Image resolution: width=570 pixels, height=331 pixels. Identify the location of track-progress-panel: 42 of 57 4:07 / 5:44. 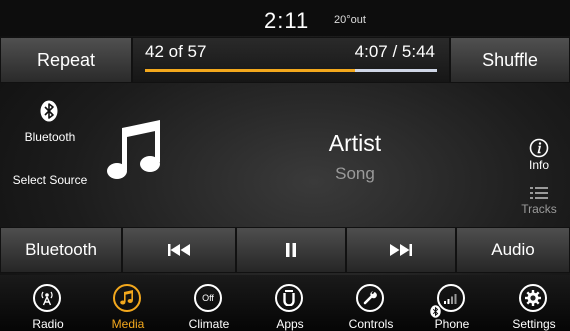
(291, 60).